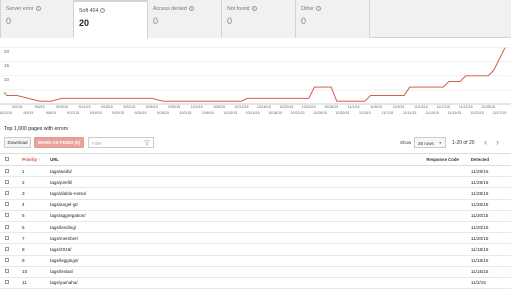 The width and height of the screenshot is (511, 300). What do you see at coordinates (426, 143) in the screenshot?
I see `rows-per-page-value: 25 rows` at bounding box center [426, 143].